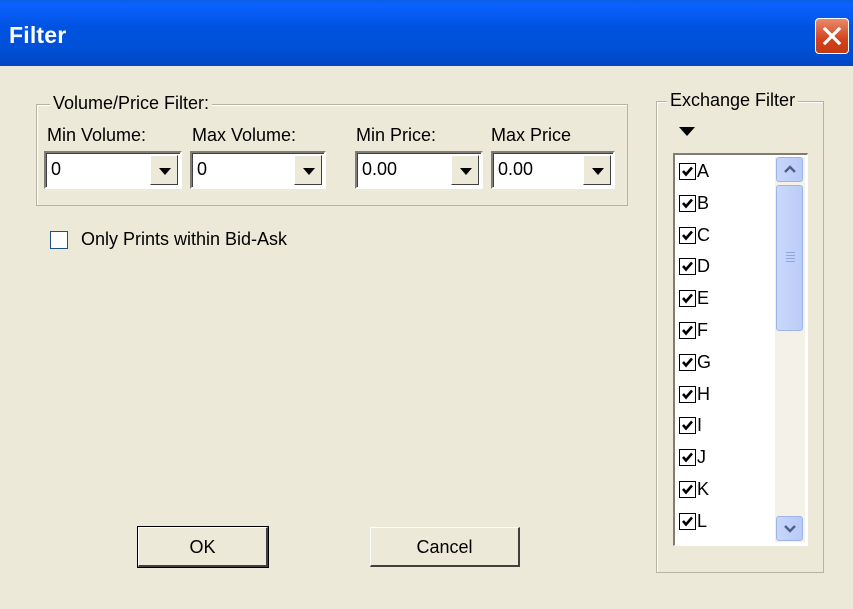 This screenshot has width=853, height=609. I want to click on max-price-dropdown-button, so click(597, 170).